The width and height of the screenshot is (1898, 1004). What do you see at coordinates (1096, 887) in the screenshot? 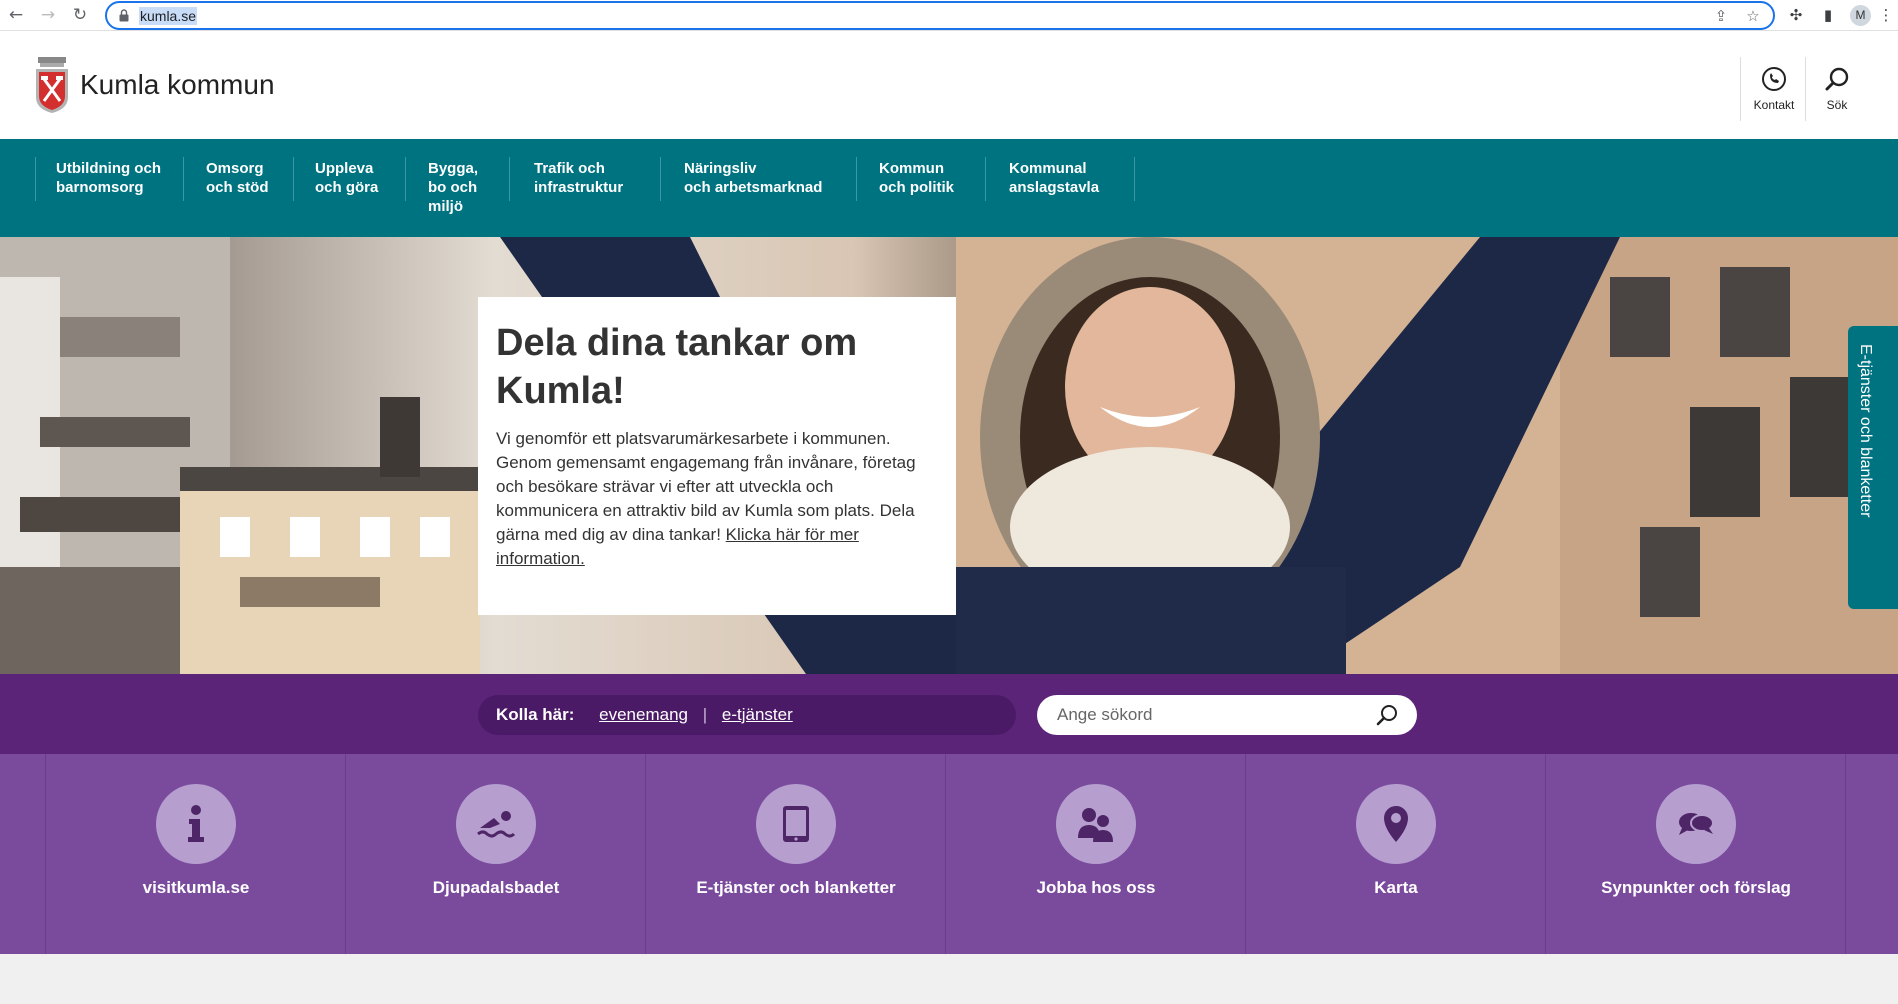
I see `quick-link-label: Jobba hos oss` at bounding box center [1096, 887].